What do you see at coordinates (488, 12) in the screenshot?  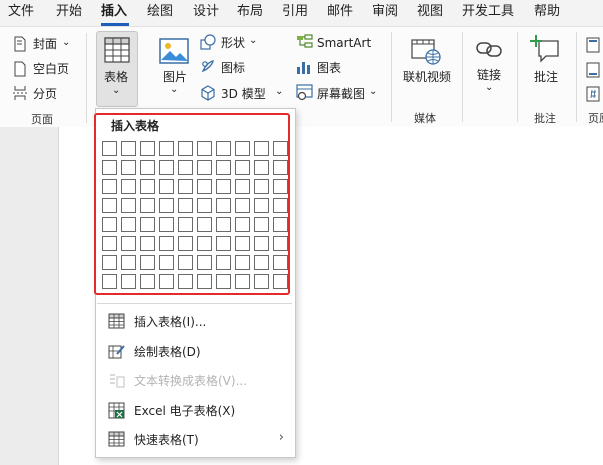 I see `tab-developer: 开发工具` at bounding box center [488, 12].